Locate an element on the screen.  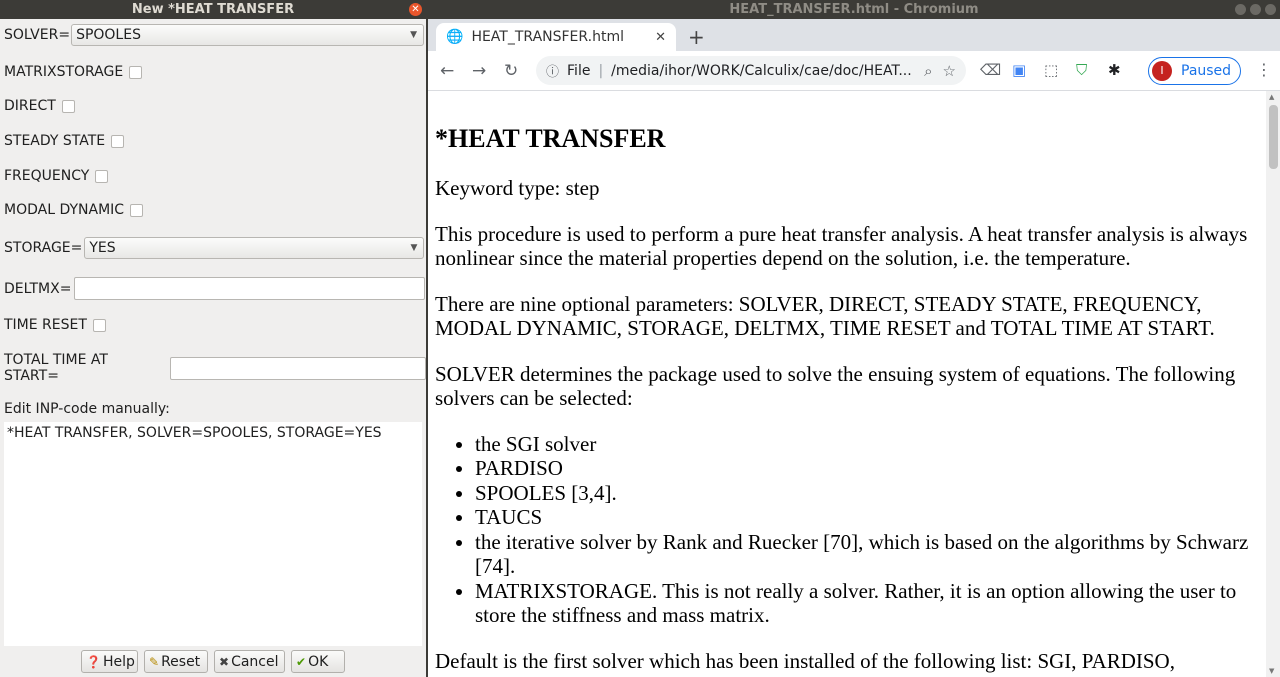
steady-state-checkbox is located at coordinates (118, 141).